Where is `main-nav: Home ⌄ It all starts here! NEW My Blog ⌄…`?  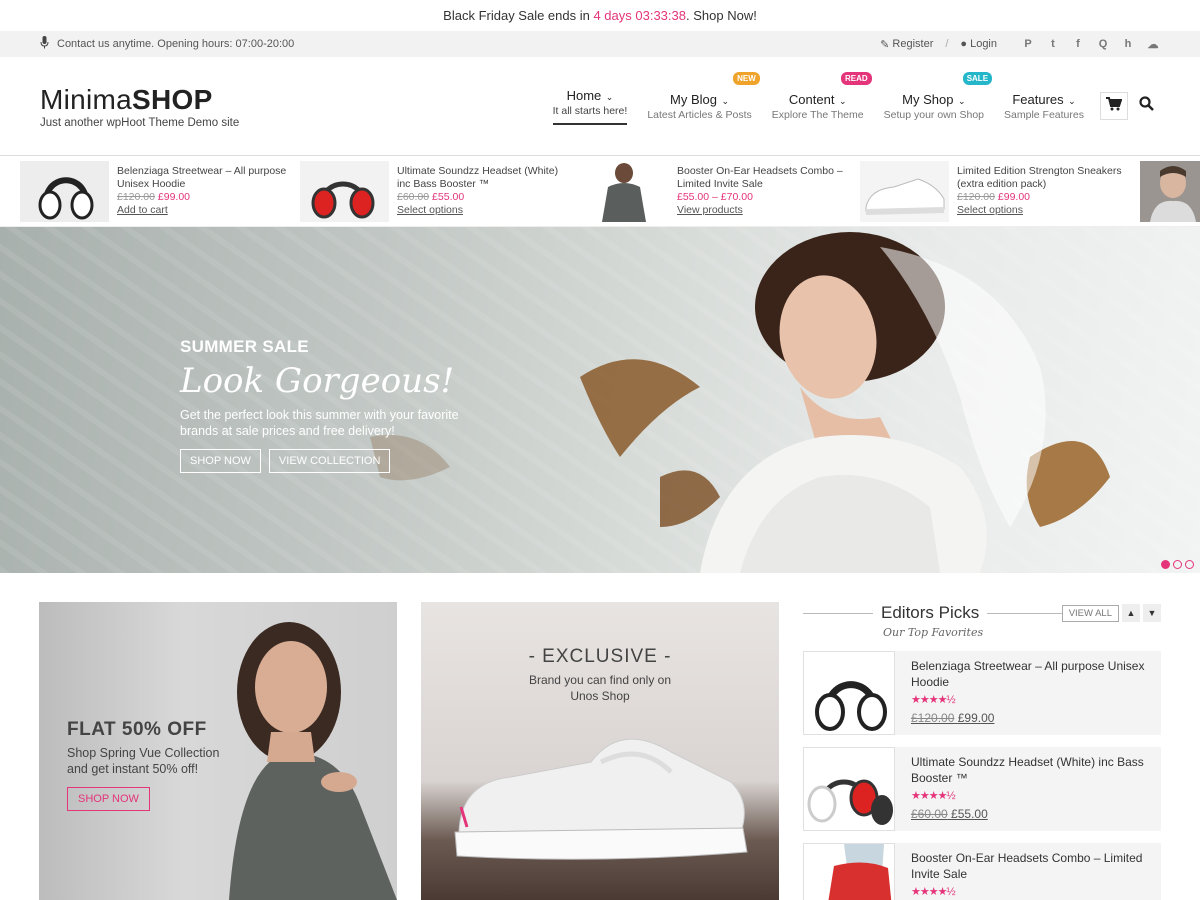 main-nav: Home ⌄ It all starts here! NEW My Blog ⌄… is located at coordinates (851, 98).